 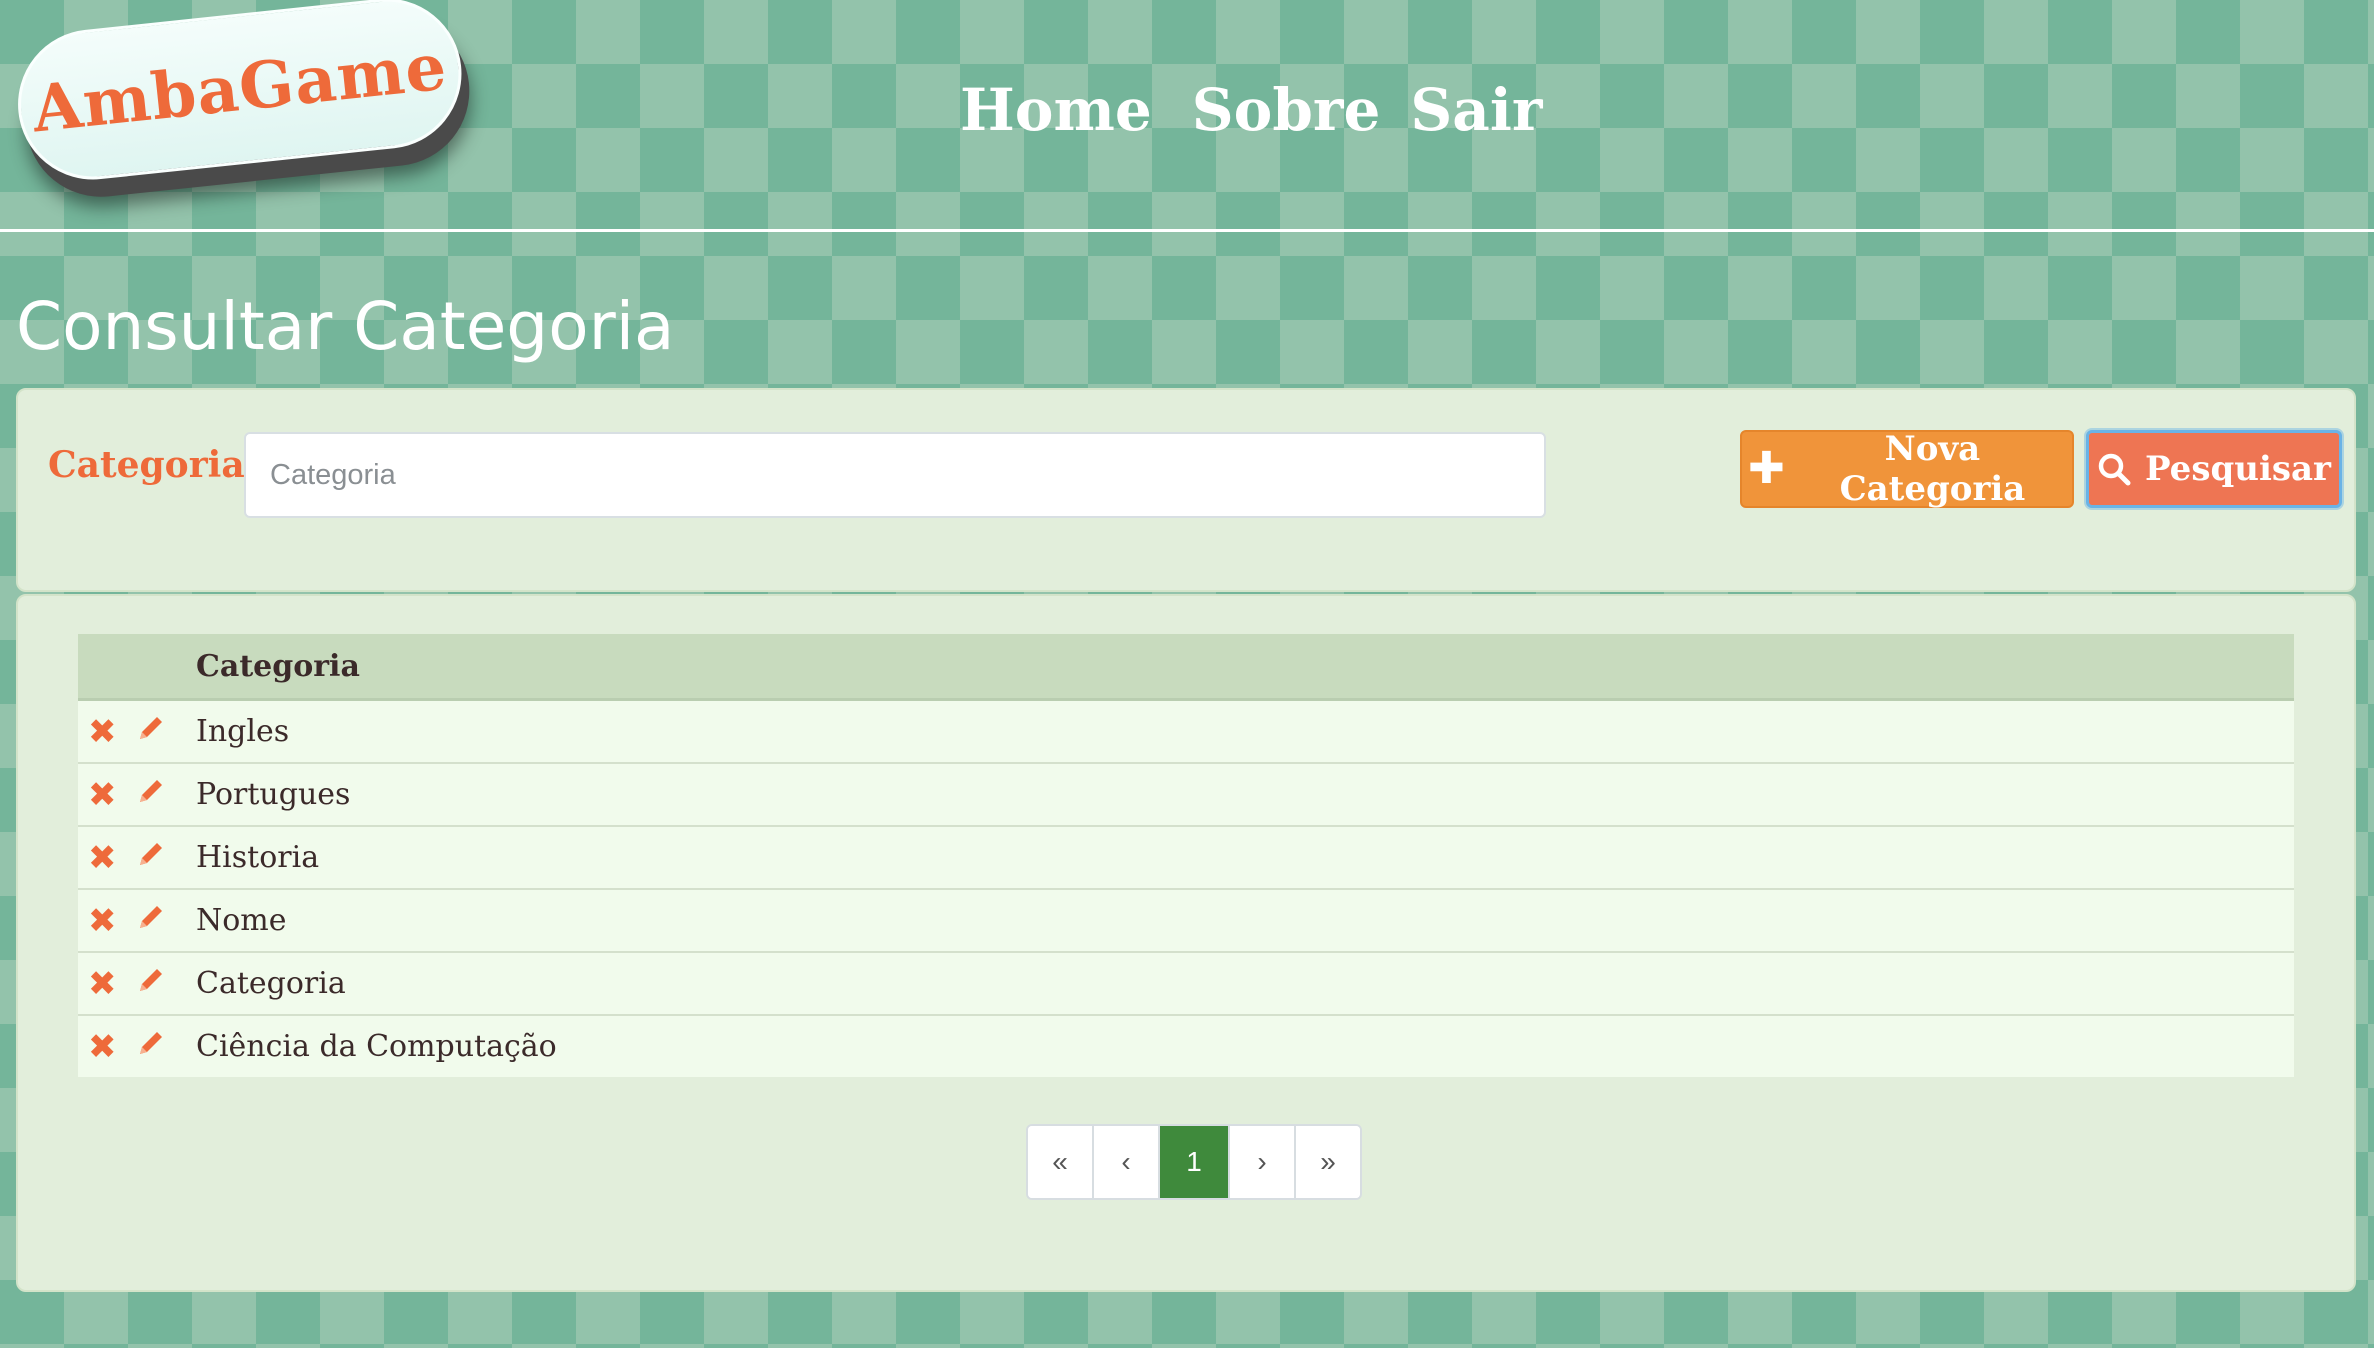 I want to click on table-row: ✖ Portugues, so click(x=1186, y=794).